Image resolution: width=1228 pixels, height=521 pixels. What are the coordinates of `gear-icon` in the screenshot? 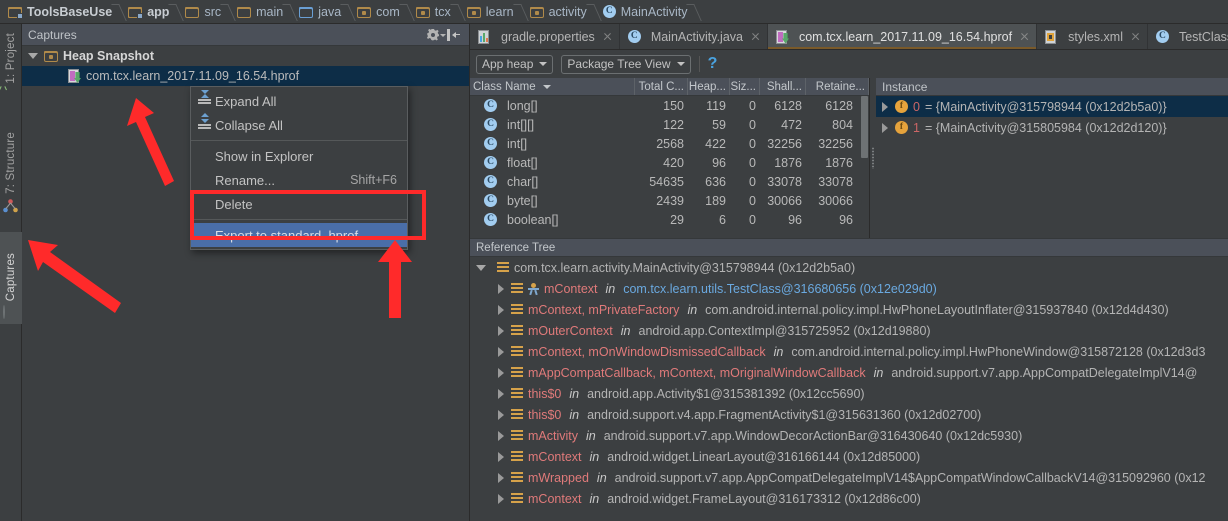 It's located at (436, 35).